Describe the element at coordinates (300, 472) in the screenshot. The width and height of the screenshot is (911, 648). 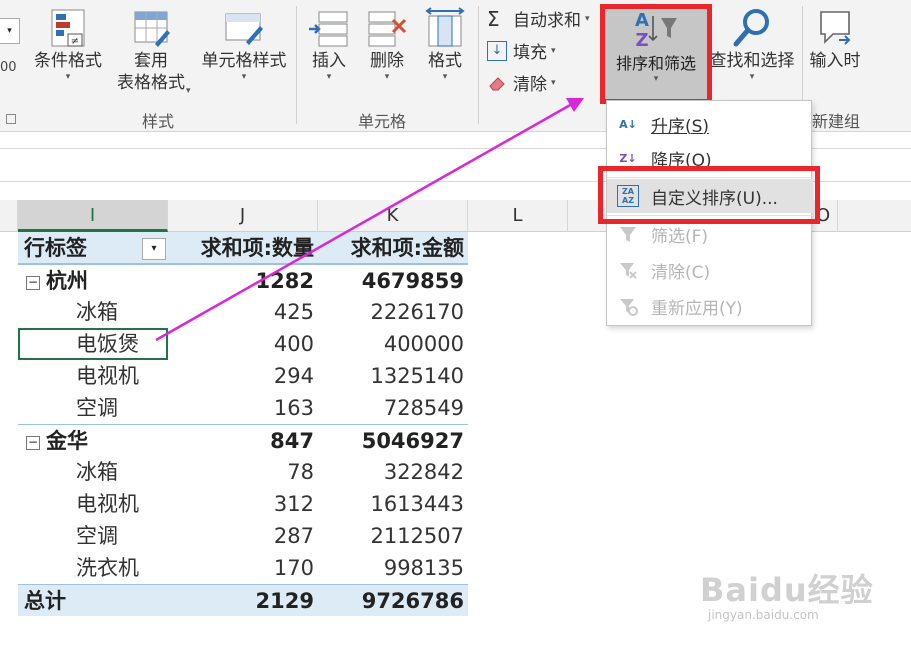
I see `item-qty: 78` at that location.